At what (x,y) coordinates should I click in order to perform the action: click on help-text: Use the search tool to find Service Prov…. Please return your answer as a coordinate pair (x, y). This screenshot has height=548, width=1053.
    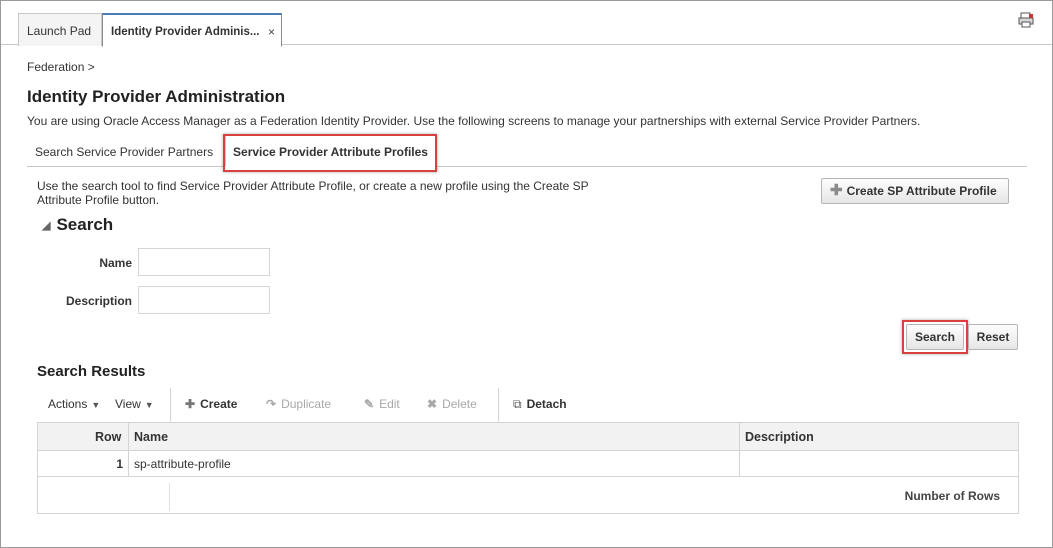
    Looking at the image, I should click on (313, 193).